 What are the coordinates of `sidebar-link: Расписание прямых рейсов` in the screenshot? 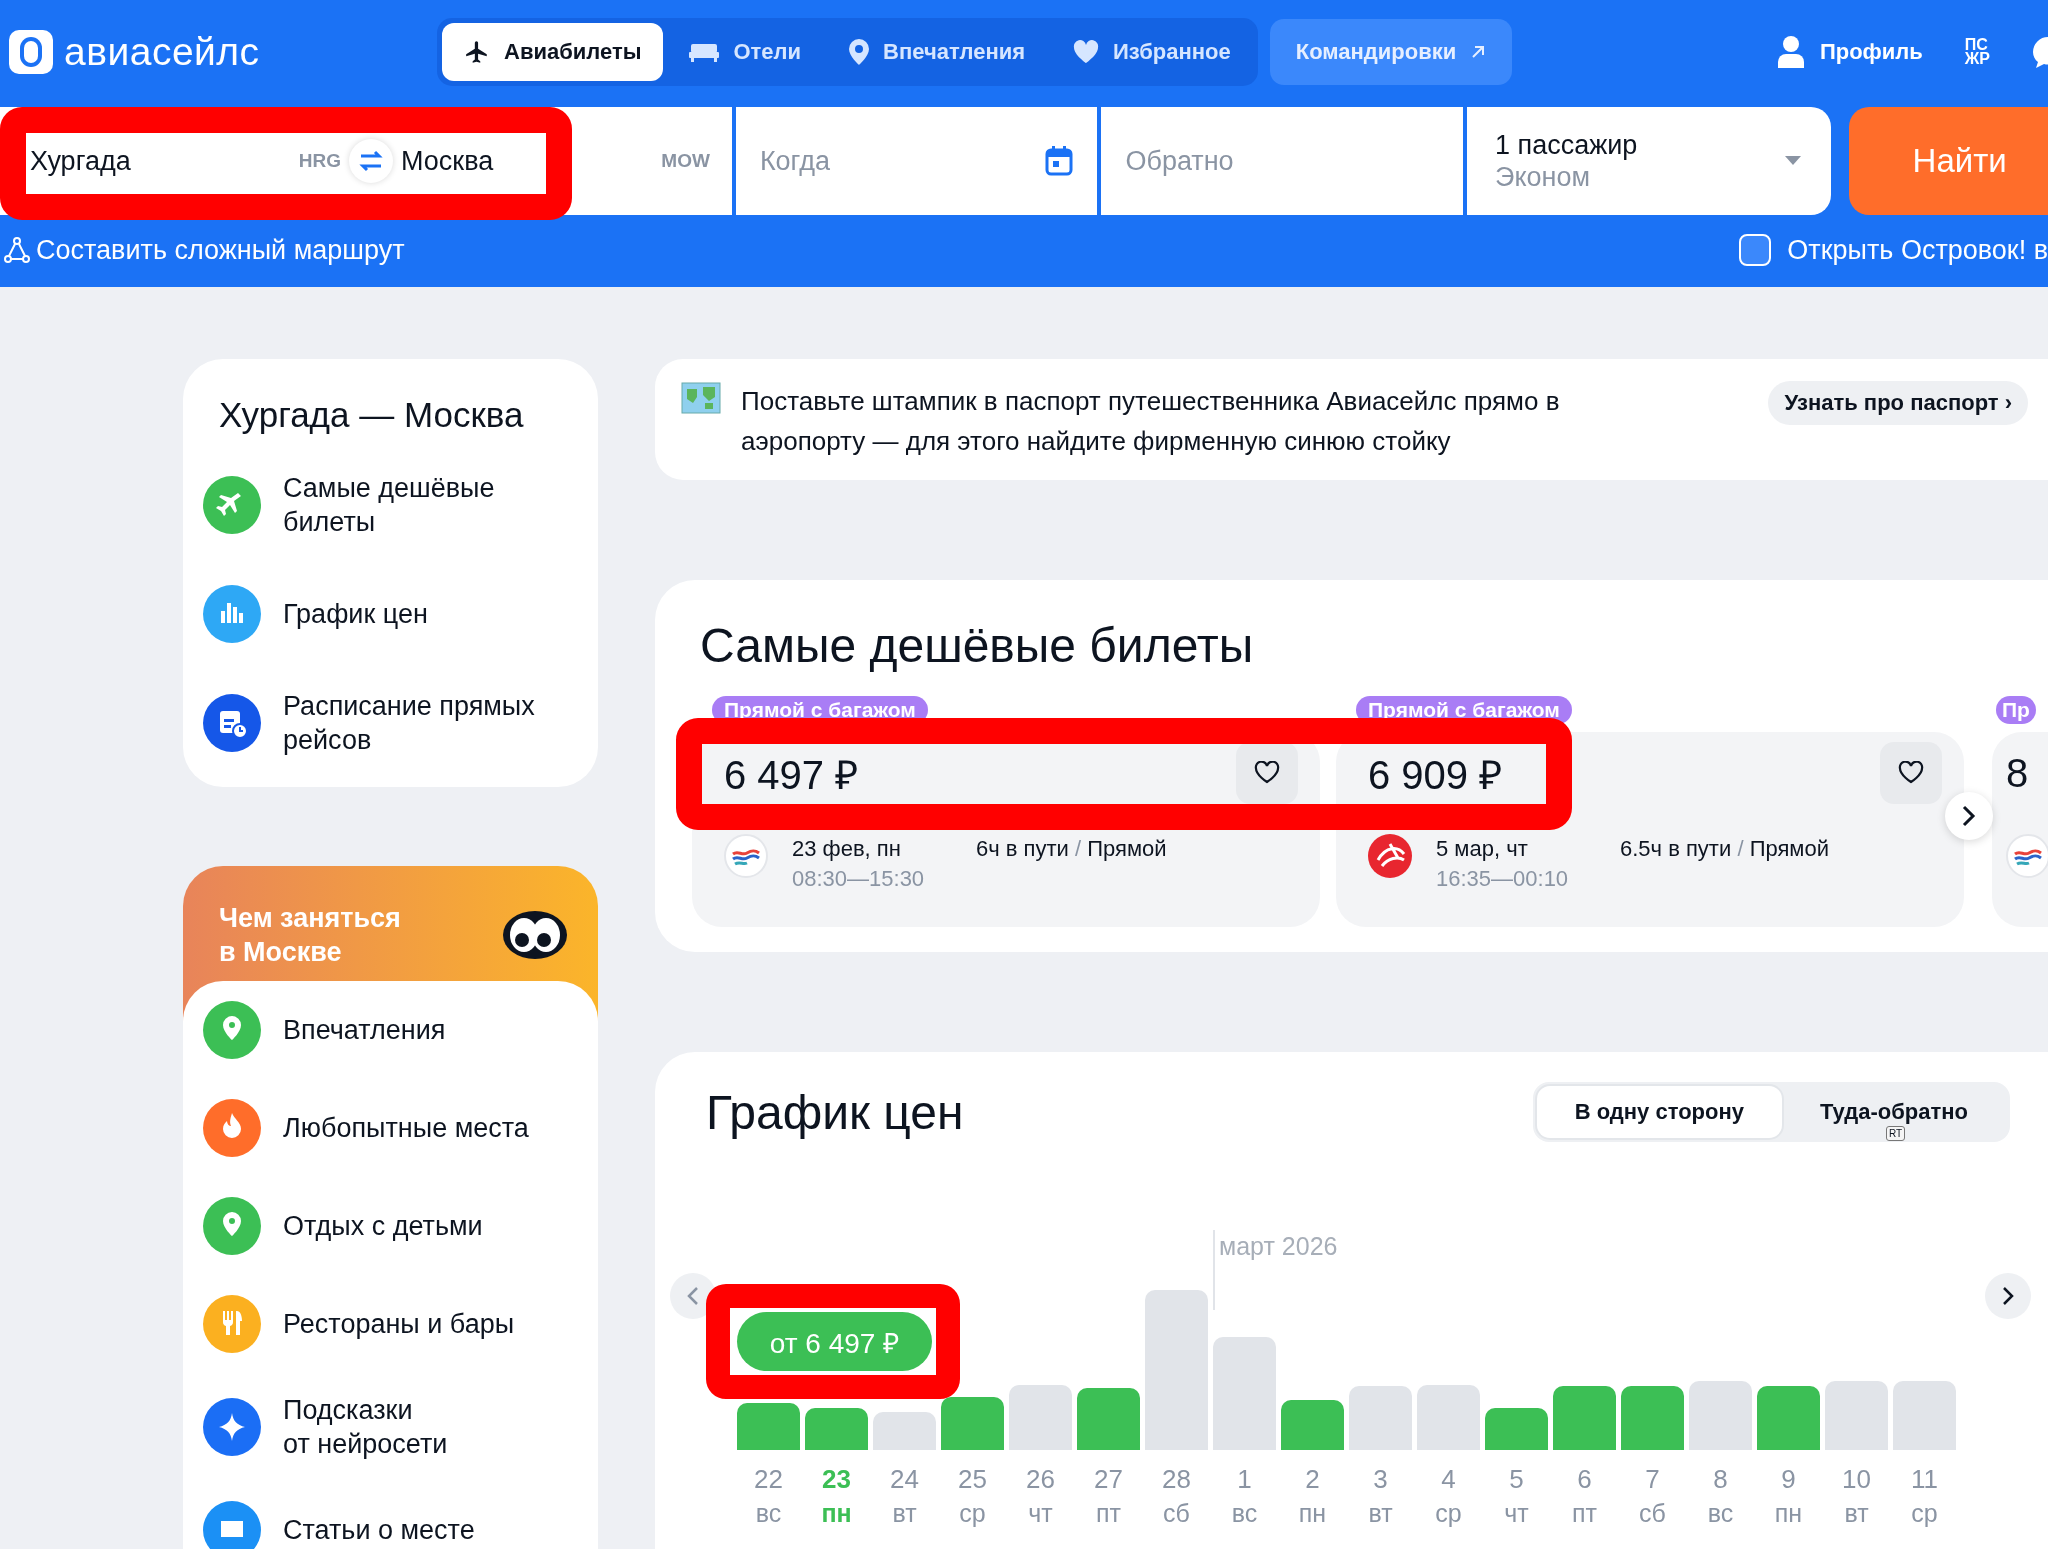 It's located at (390, 723).